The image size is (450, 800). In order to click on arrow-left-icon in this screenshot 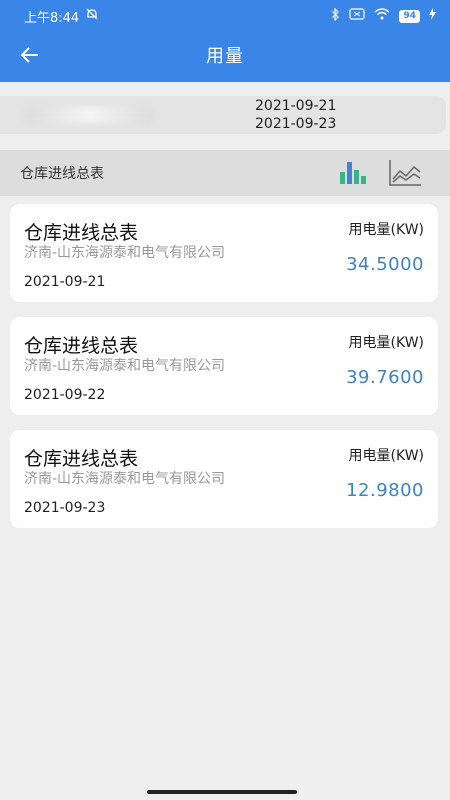, I will do `click(29, 55)`.